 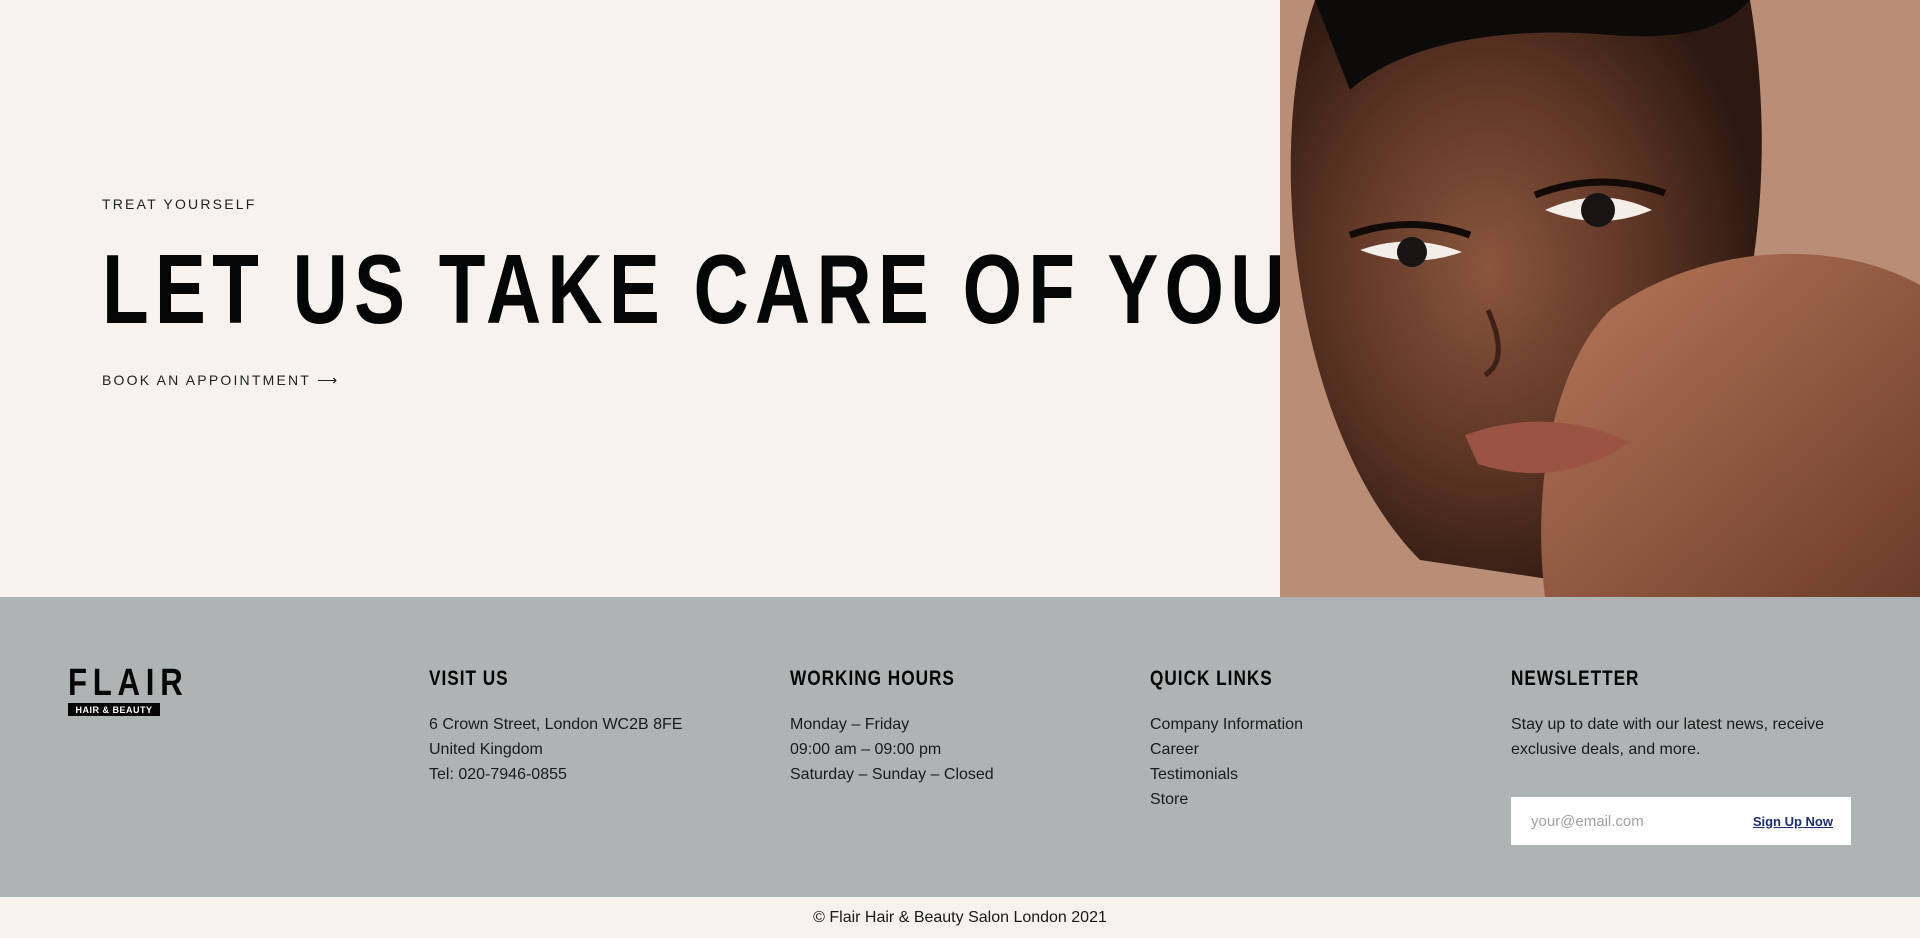 I want to click on book-appointment-label: BOOK AN APPOINTMENT, so click(x=207, y=380).